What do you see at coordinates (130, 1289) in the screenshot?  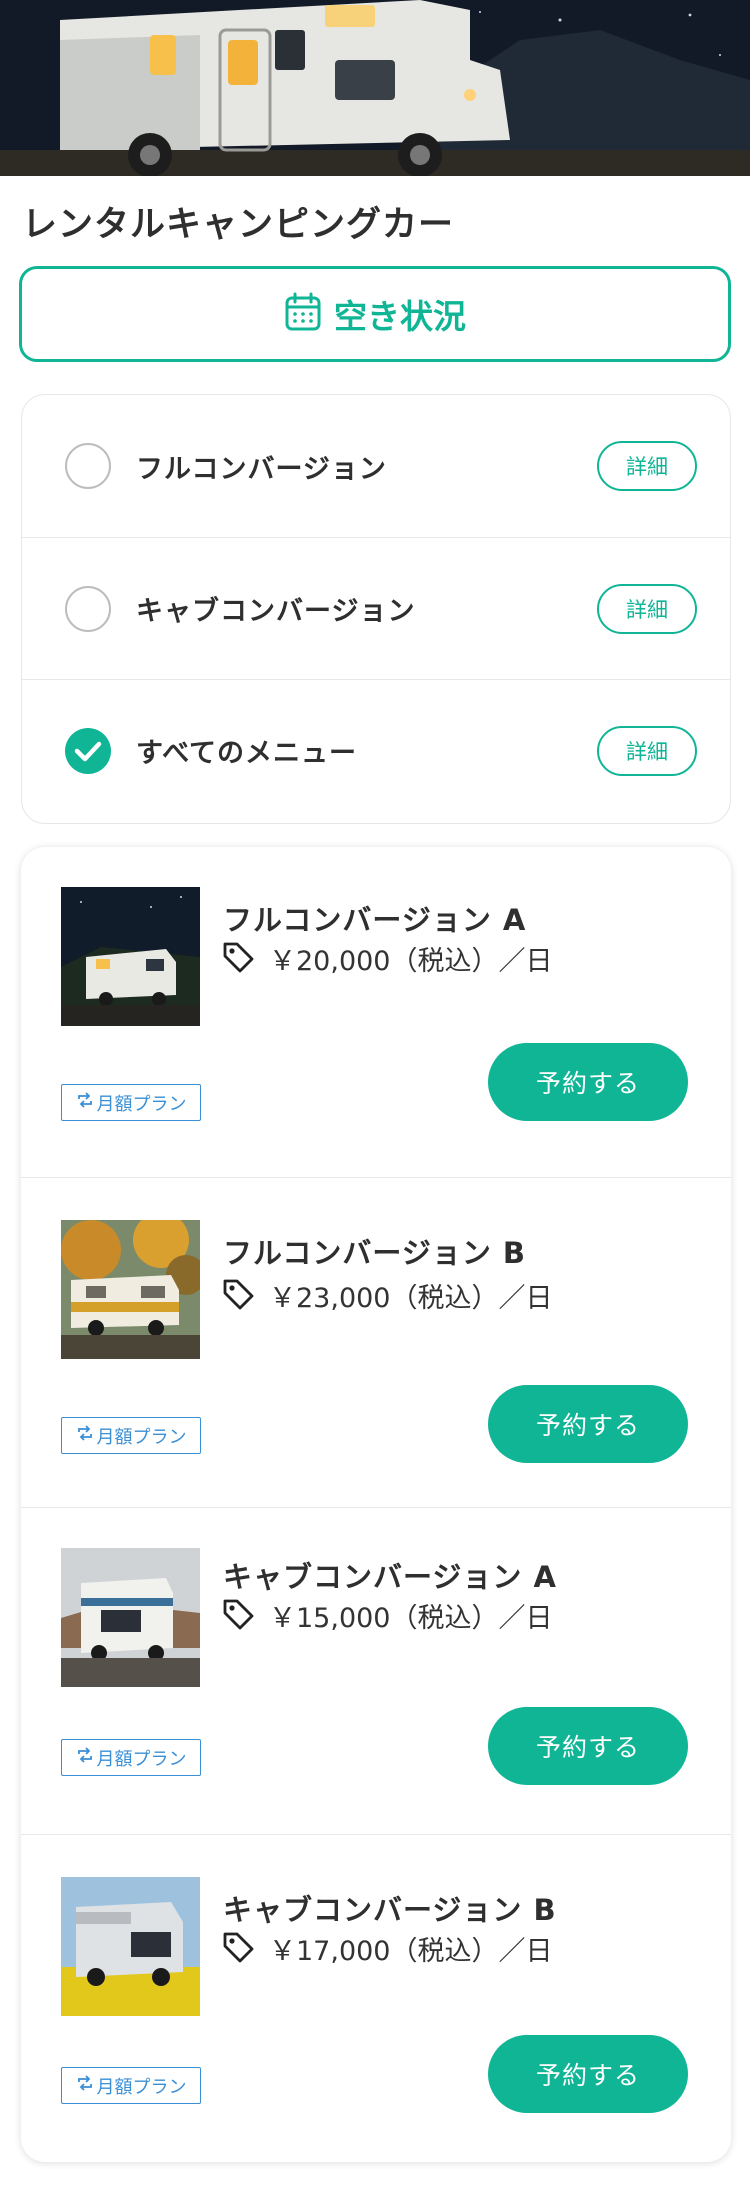 I see `vintage-camper-autumn-photo` at bounding box center [130, 1289].